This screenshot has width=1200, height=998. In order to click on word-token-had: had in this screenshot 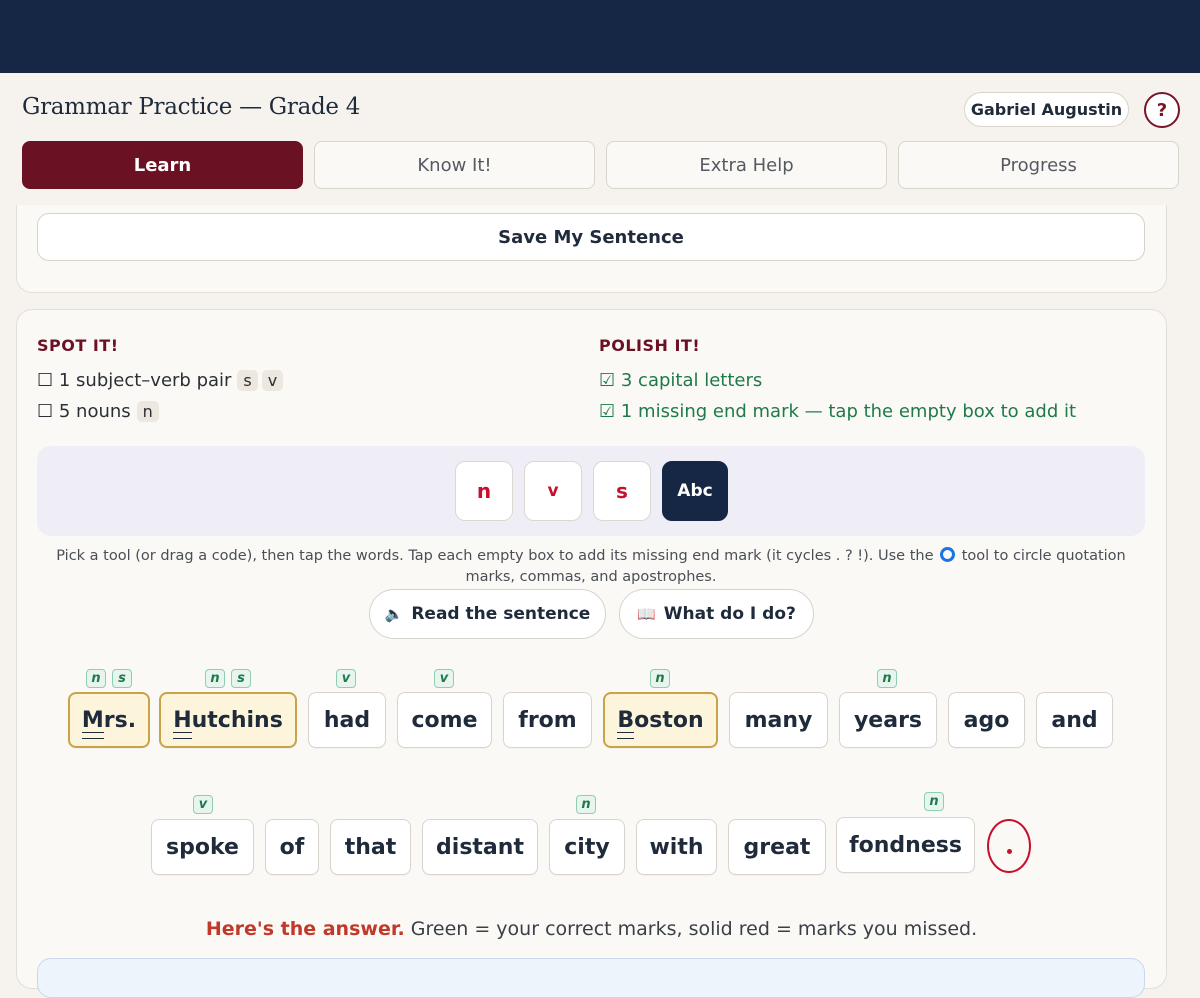, I will do `click(347, 720)`.